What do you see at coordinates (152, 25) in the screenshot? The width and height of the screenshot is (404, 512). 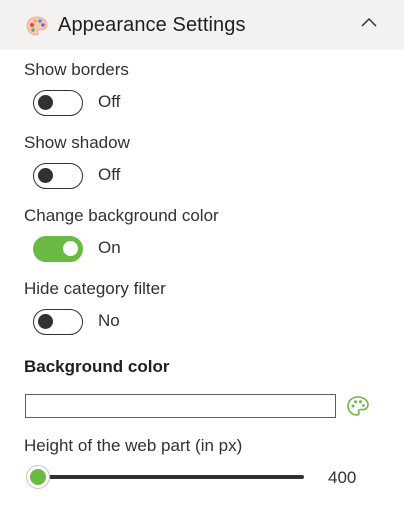 I see `page-title: Appearance Settings` at bounding box center [152, 25].